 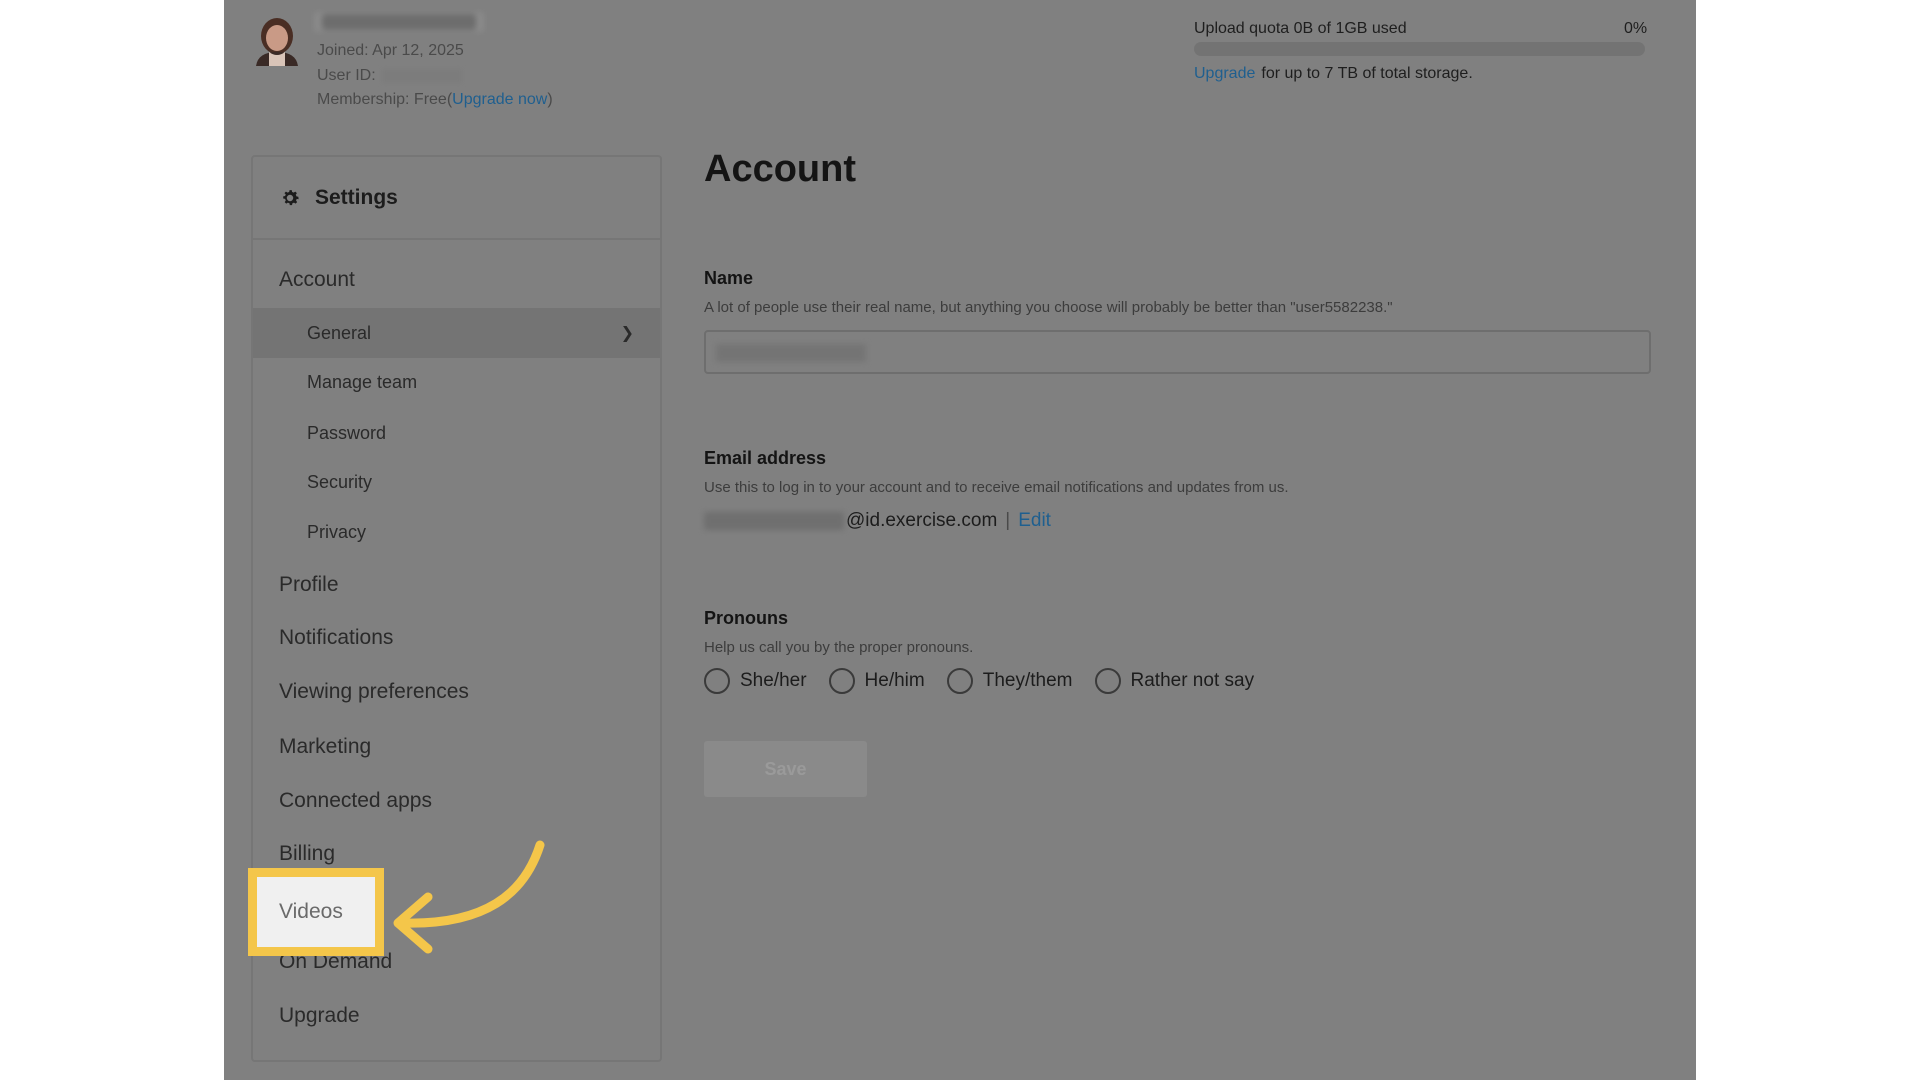 I want to click on sidebar-subitem-label: General, so click(x=339, y=332).